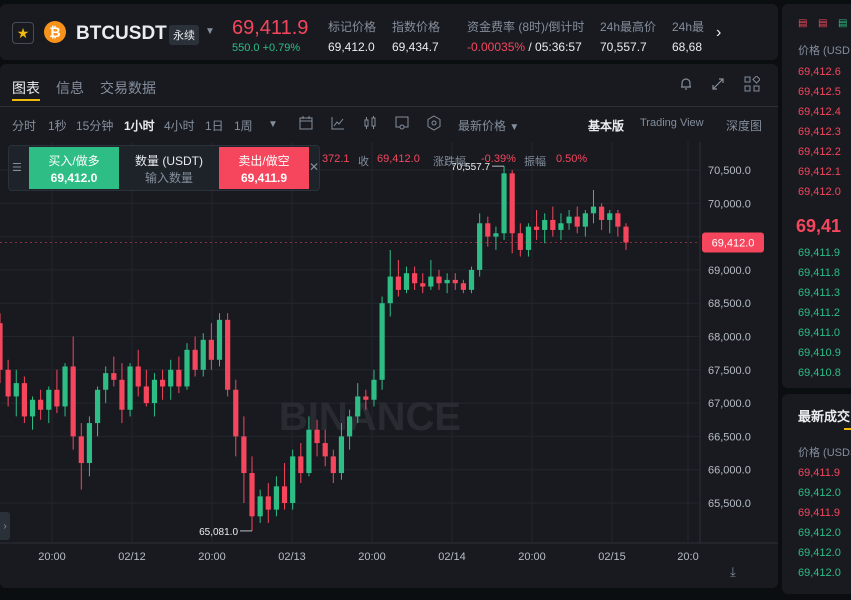 The image size is (851, 600). I want to click on line-chart-icon, so click(338, 123).